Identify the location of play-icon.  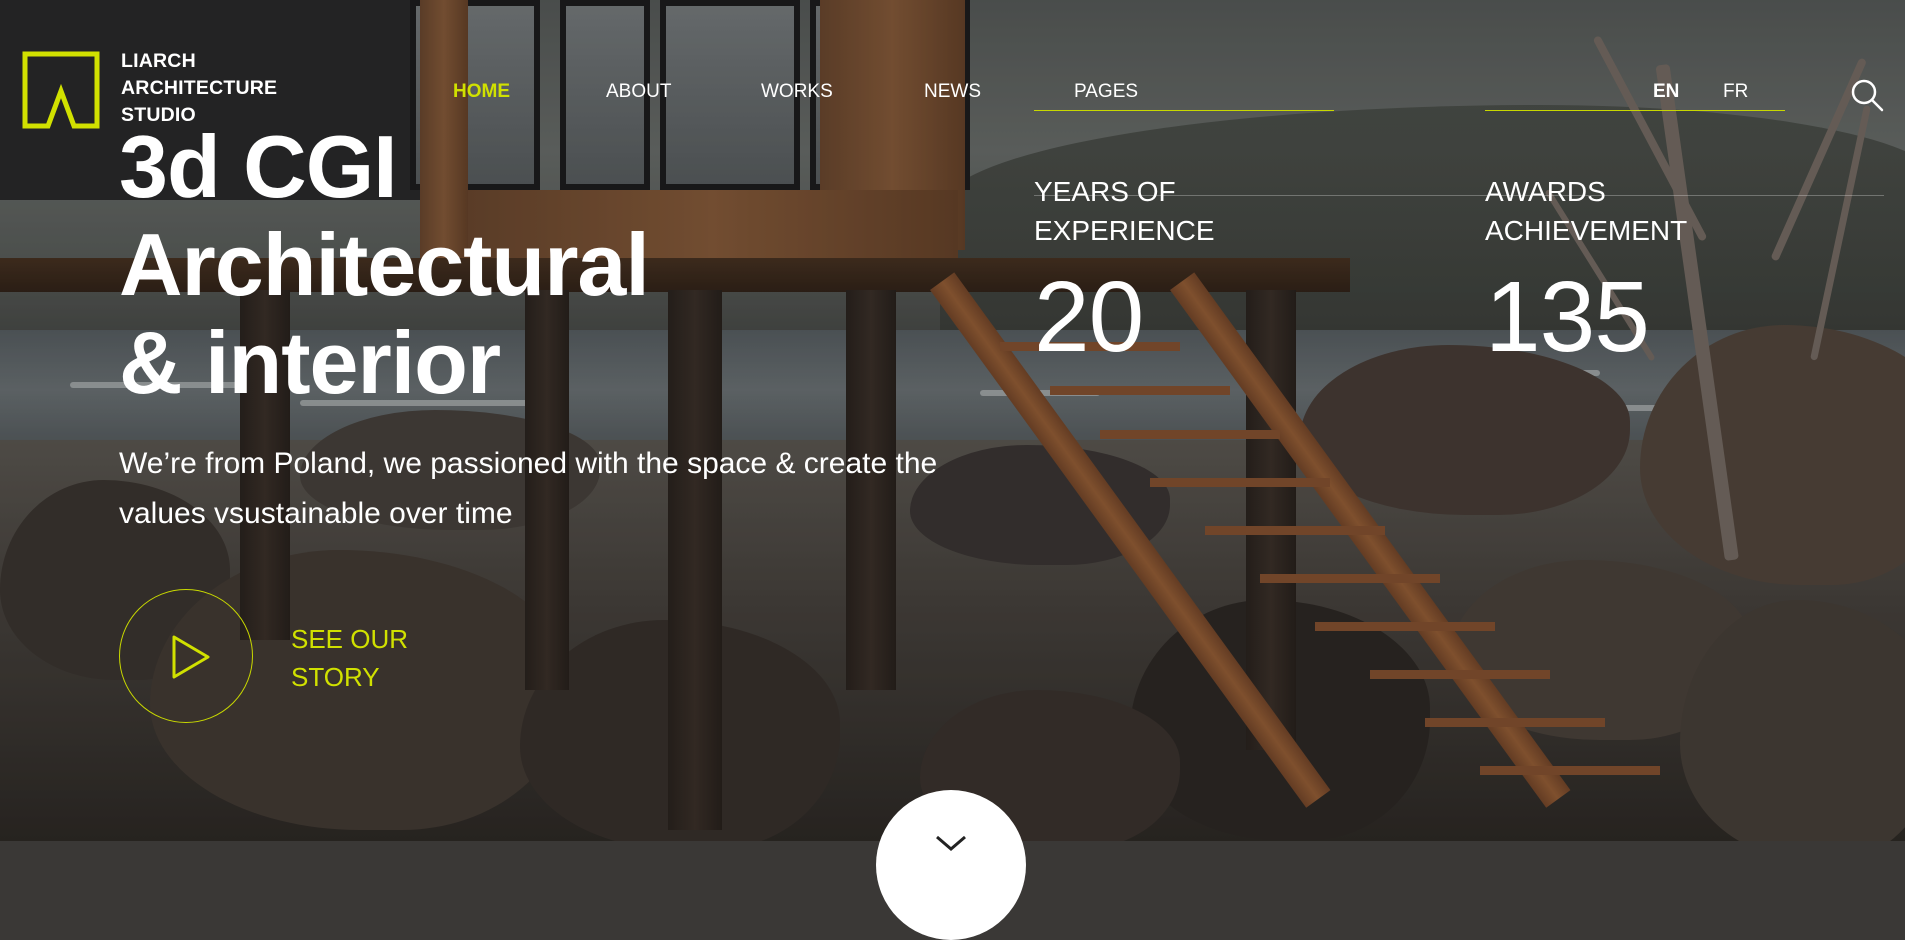
(191, 657).